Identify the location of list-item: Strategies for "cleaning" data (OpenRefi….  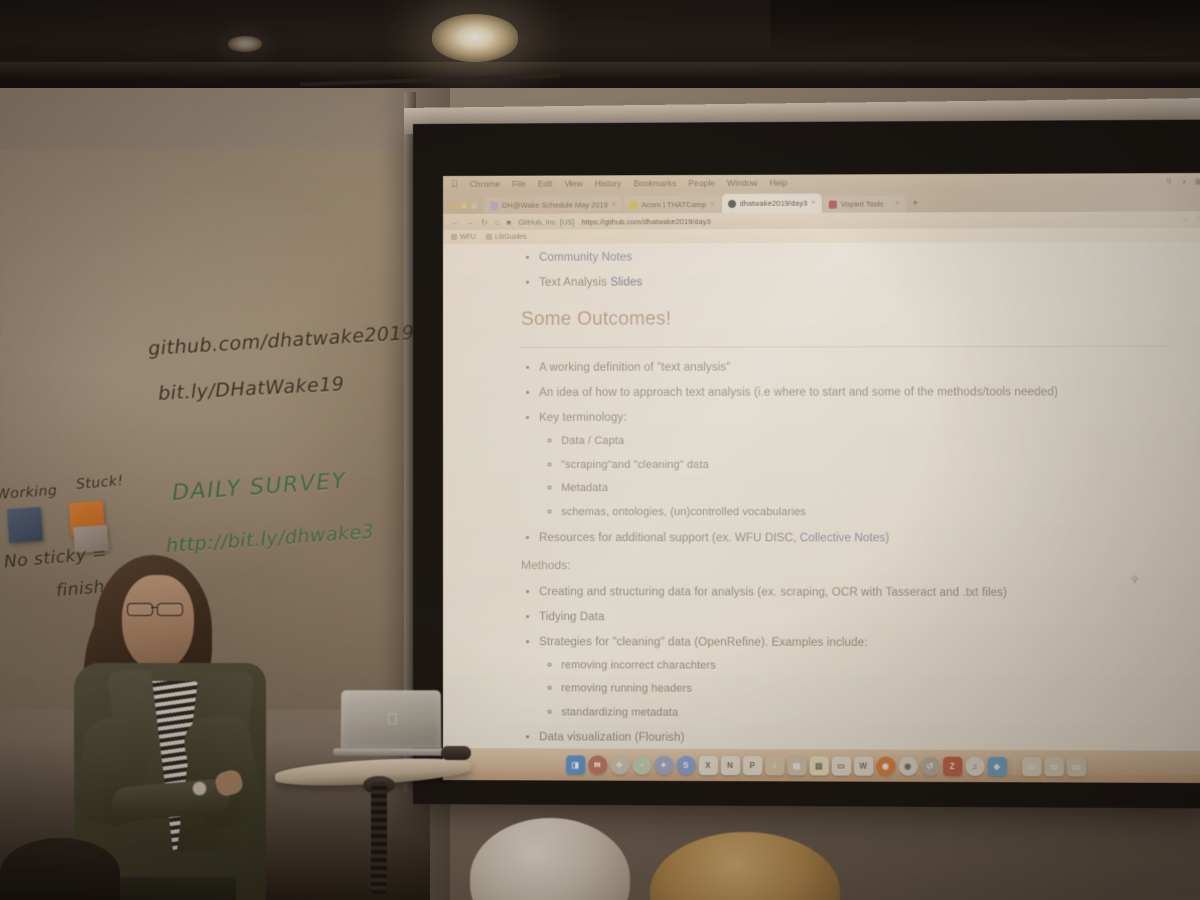
(852, 678).